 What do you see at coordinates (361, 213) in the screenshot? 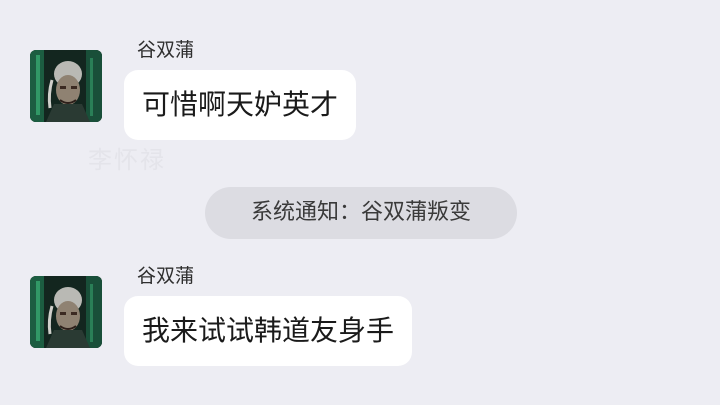
I see `system-notice: 系统通知：谷双蒲叛变` at bounding box center [361, 213].